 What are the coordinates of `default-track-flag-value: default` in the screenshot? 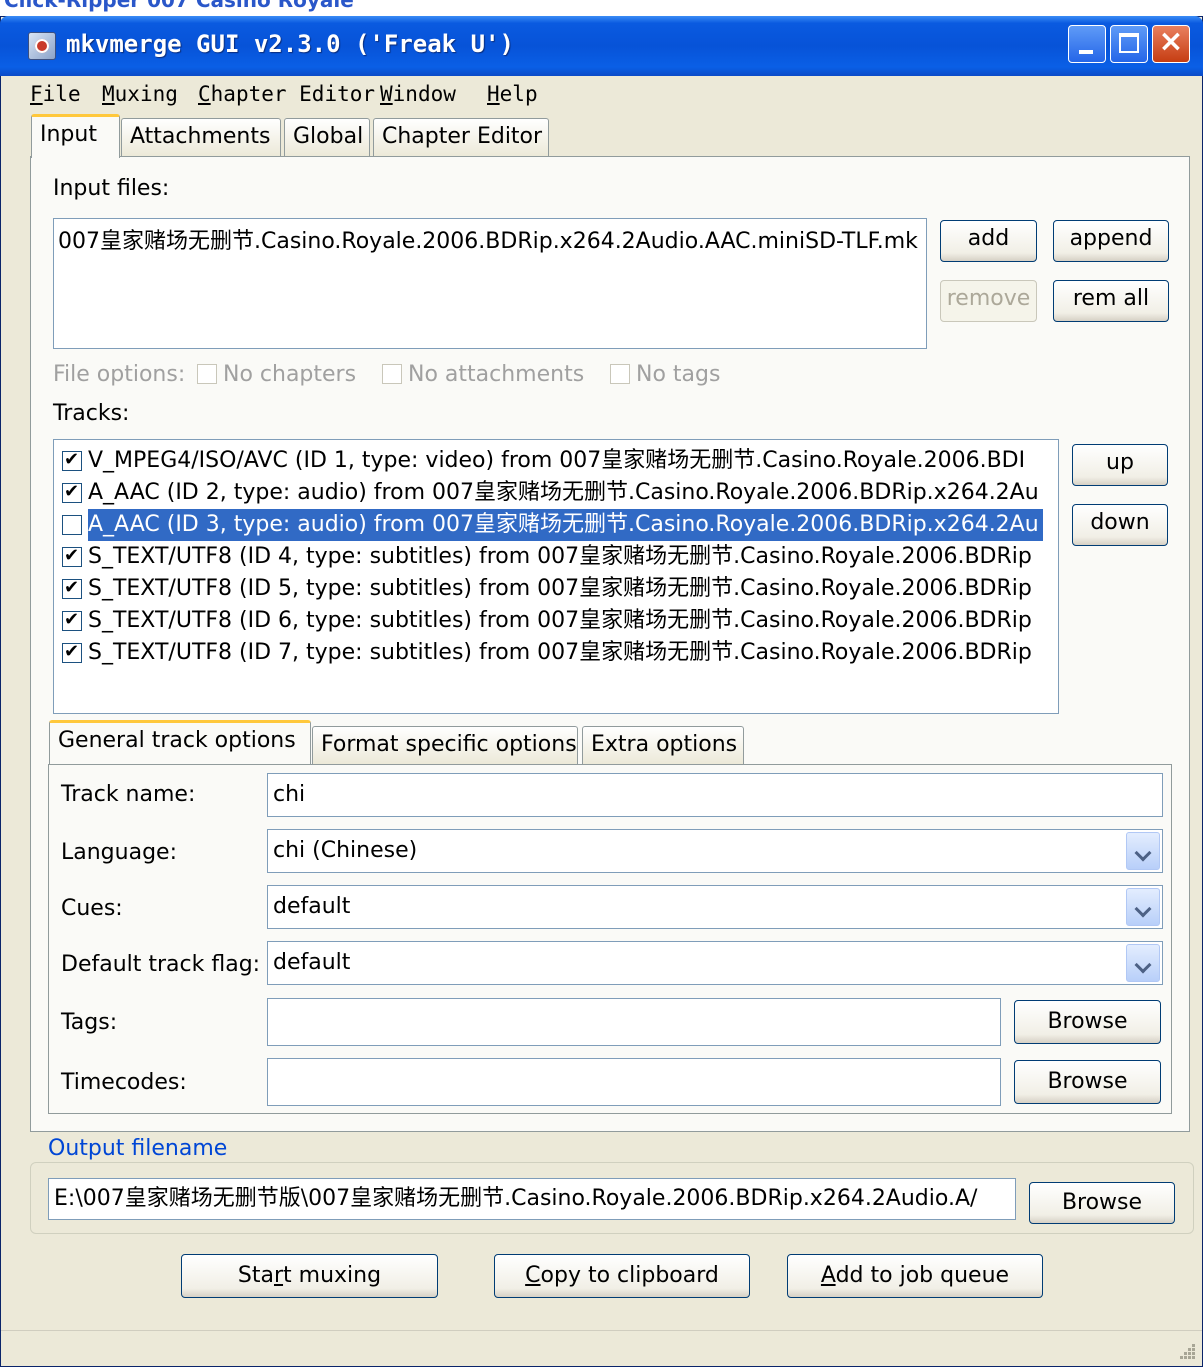 It's located at (312, 962).